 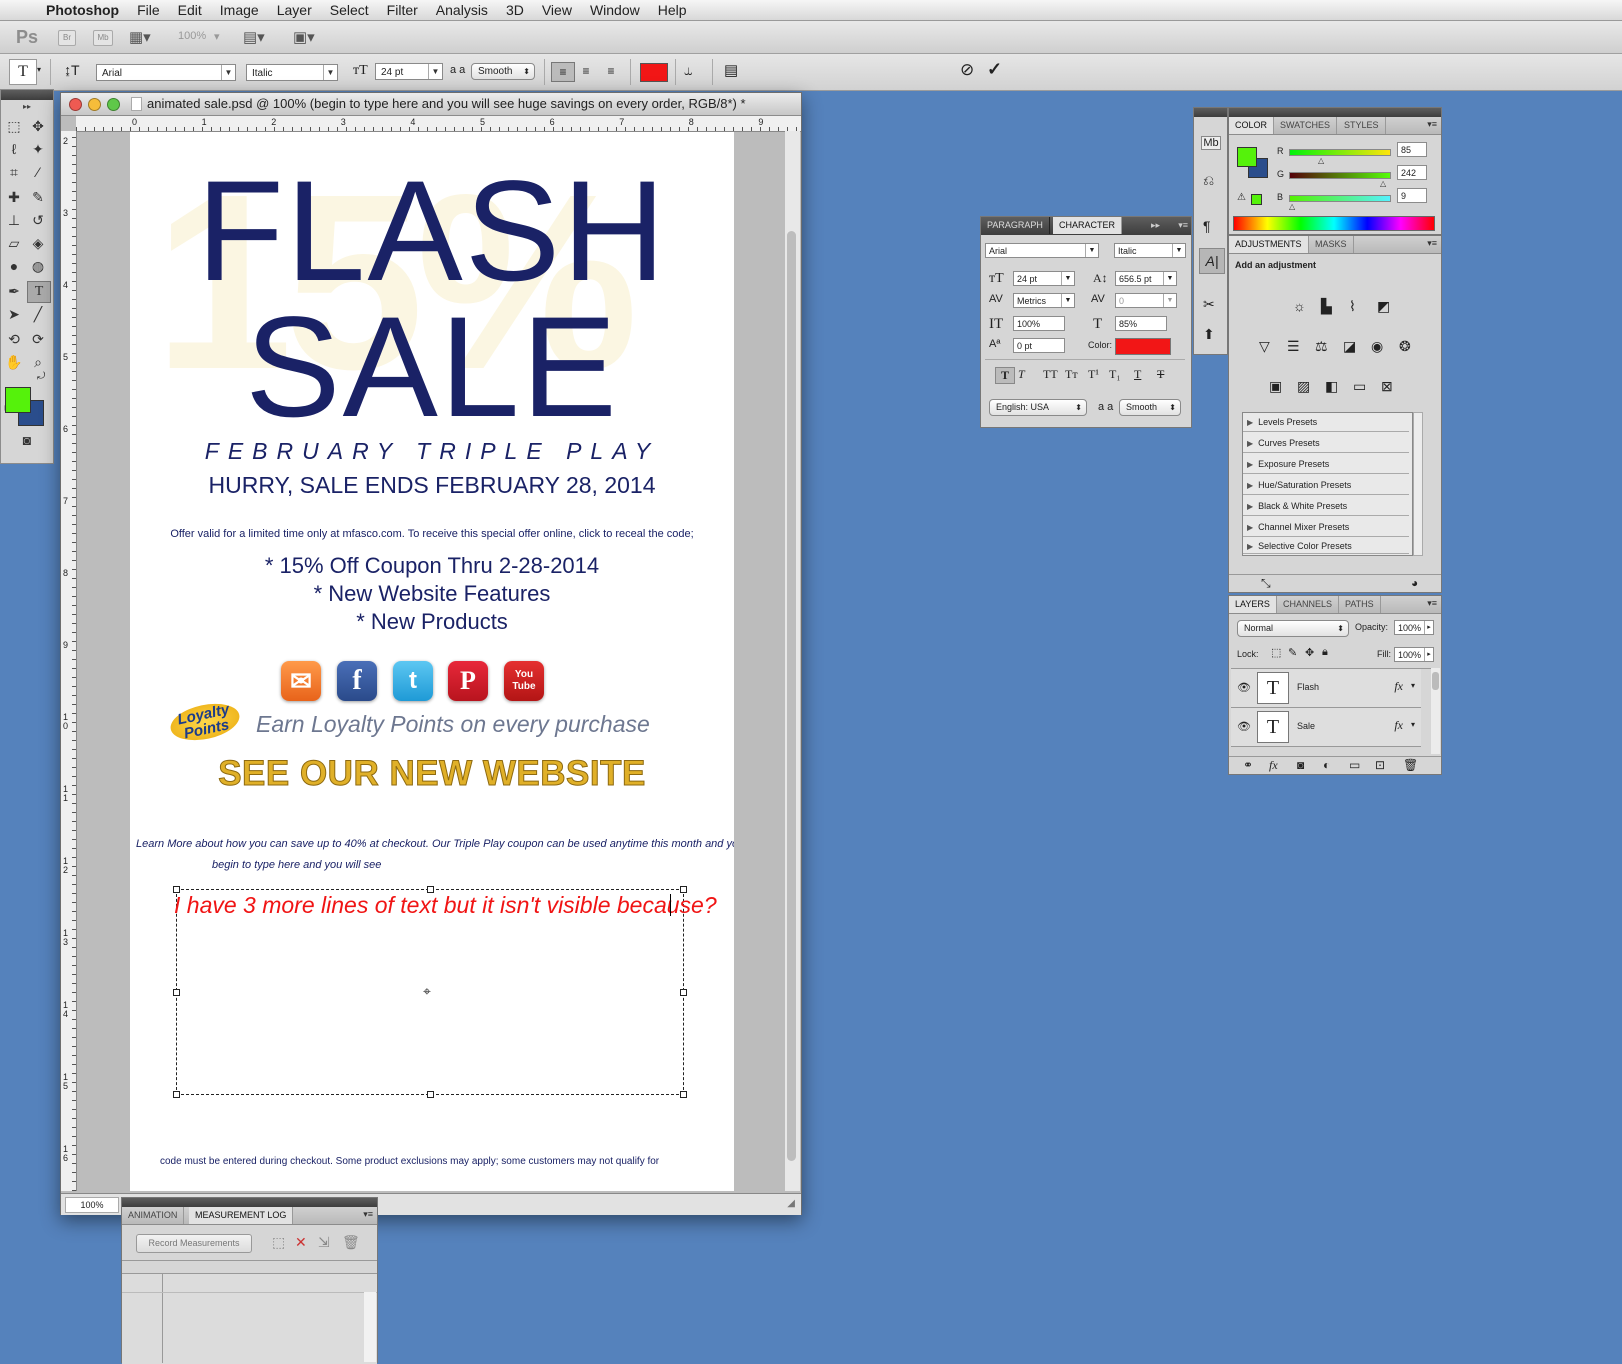 I want to click on tab-adjustments: ADJUSTMENTS, so click(x=1269, y=244).